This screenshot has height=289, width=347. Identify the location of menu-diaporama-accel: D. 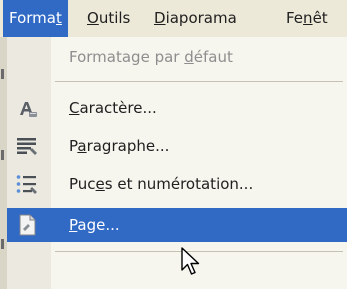
(160, 18).